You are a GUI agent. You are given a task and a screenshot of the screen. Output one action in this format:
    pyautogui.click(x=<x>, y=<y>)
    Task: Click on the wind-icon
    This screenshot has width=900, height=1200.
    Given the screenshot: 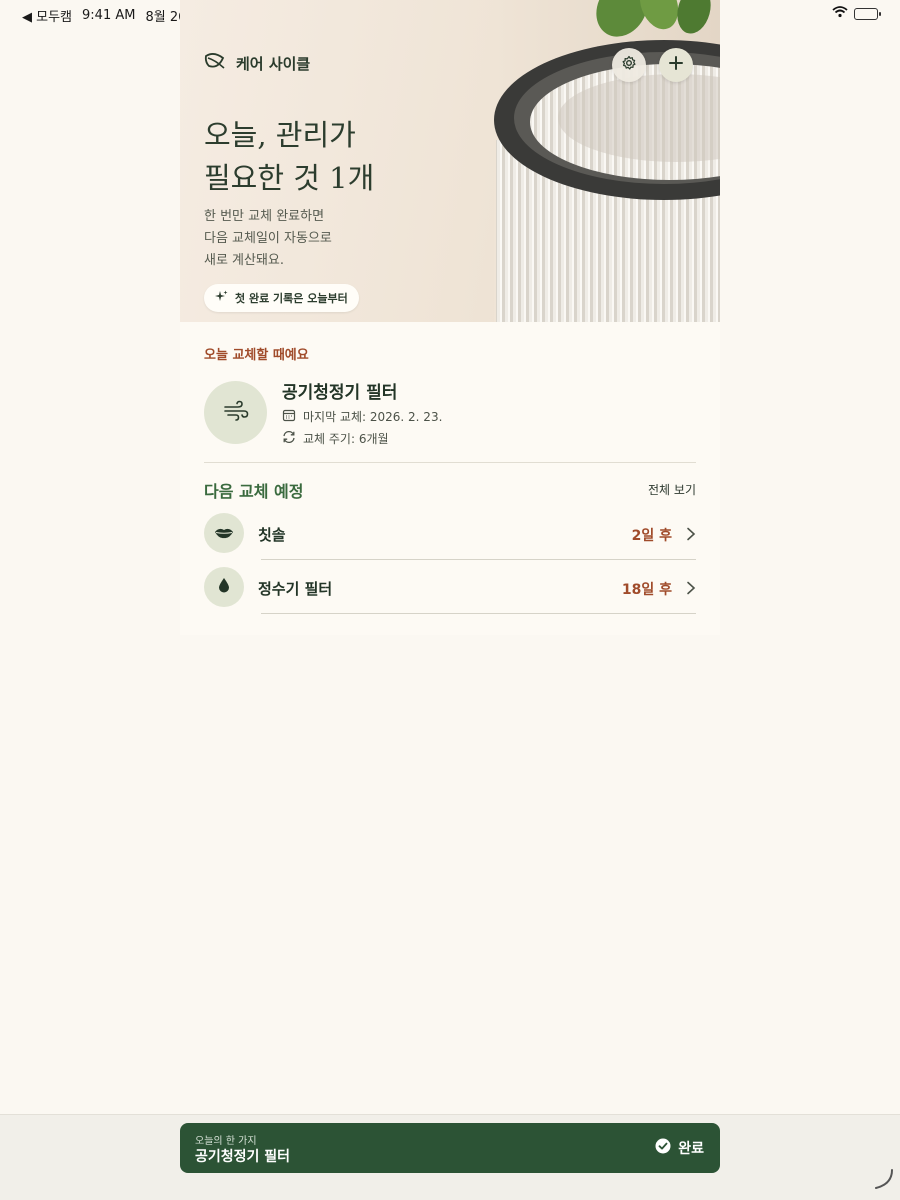 What is the action you would take?
    pyautogui.click(x=236, y=413)
    